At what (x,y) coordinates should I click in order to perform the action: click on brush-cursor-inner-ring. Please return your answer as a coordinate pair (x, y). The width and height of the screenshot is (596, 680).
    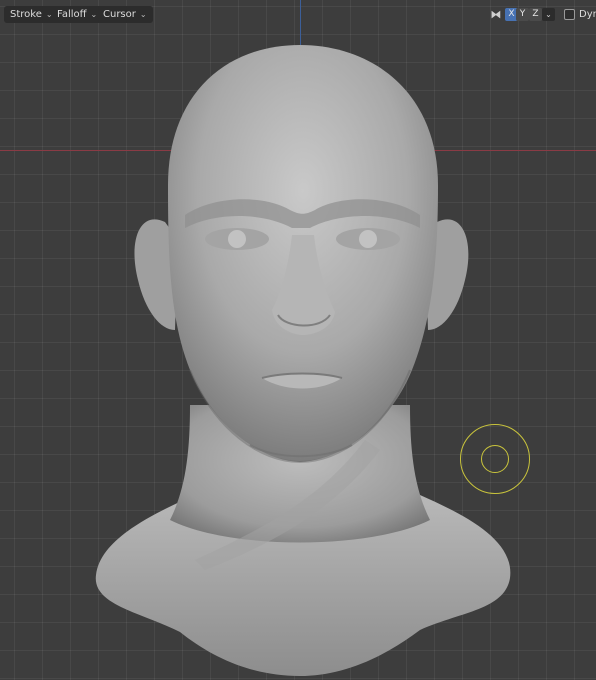
    Looking at the image, I should click on (495, 459).